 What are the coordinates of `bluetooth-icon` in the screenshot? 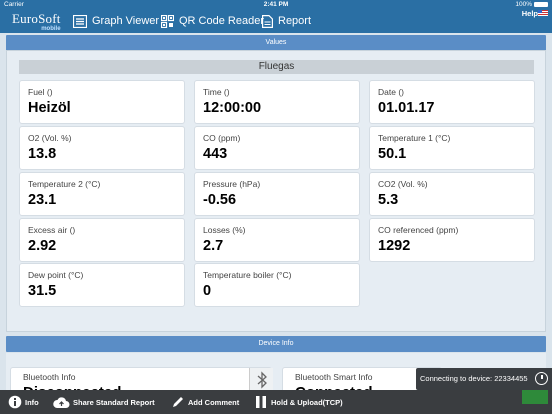 It's located at (262, 380).